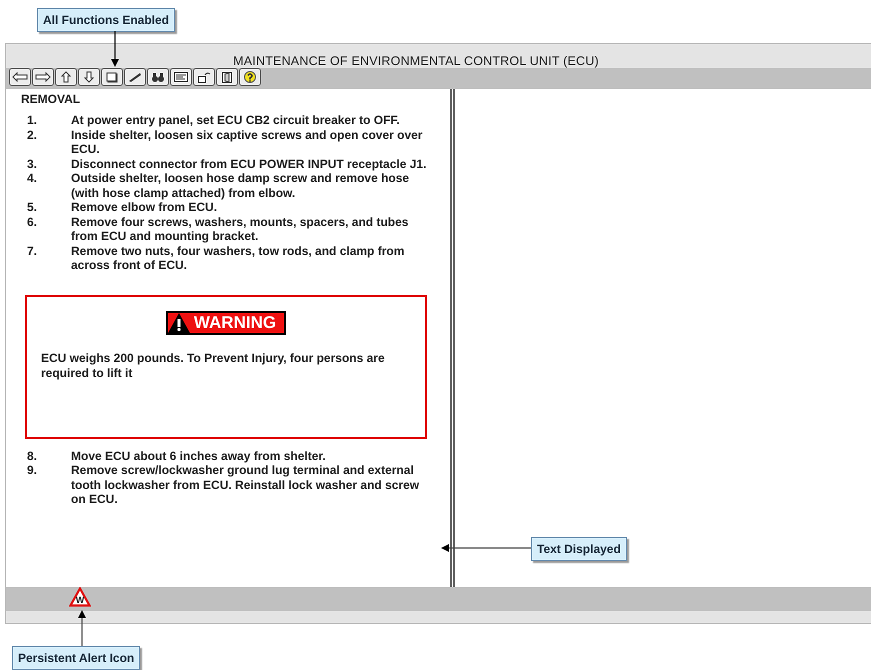 Image resolution: width=871 pixels, height=670 pixels. What do you see at coordinates (32, 222) in the screenshot?
I see `step-number: 6.` at bounding box center [32, 222].